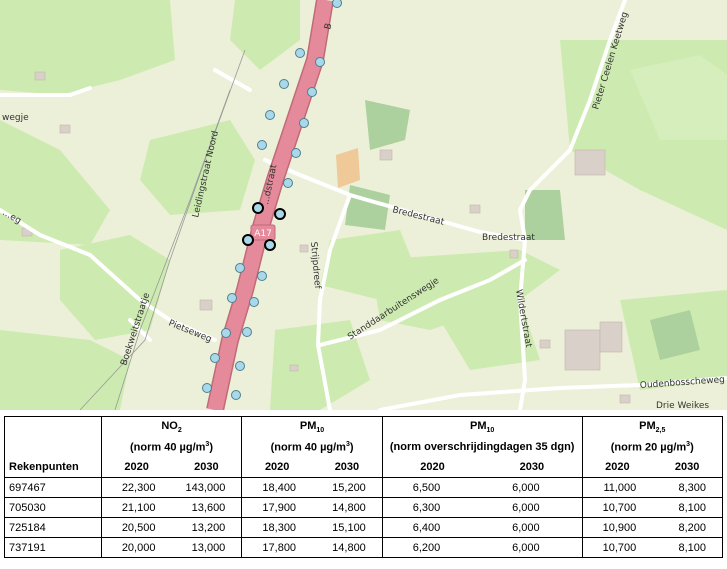 The image size is (727, 569). What do you see at coordinates (277, 547) in the screenshot?
I see `cell-value: 17,800` at bounding box center [277, 547].